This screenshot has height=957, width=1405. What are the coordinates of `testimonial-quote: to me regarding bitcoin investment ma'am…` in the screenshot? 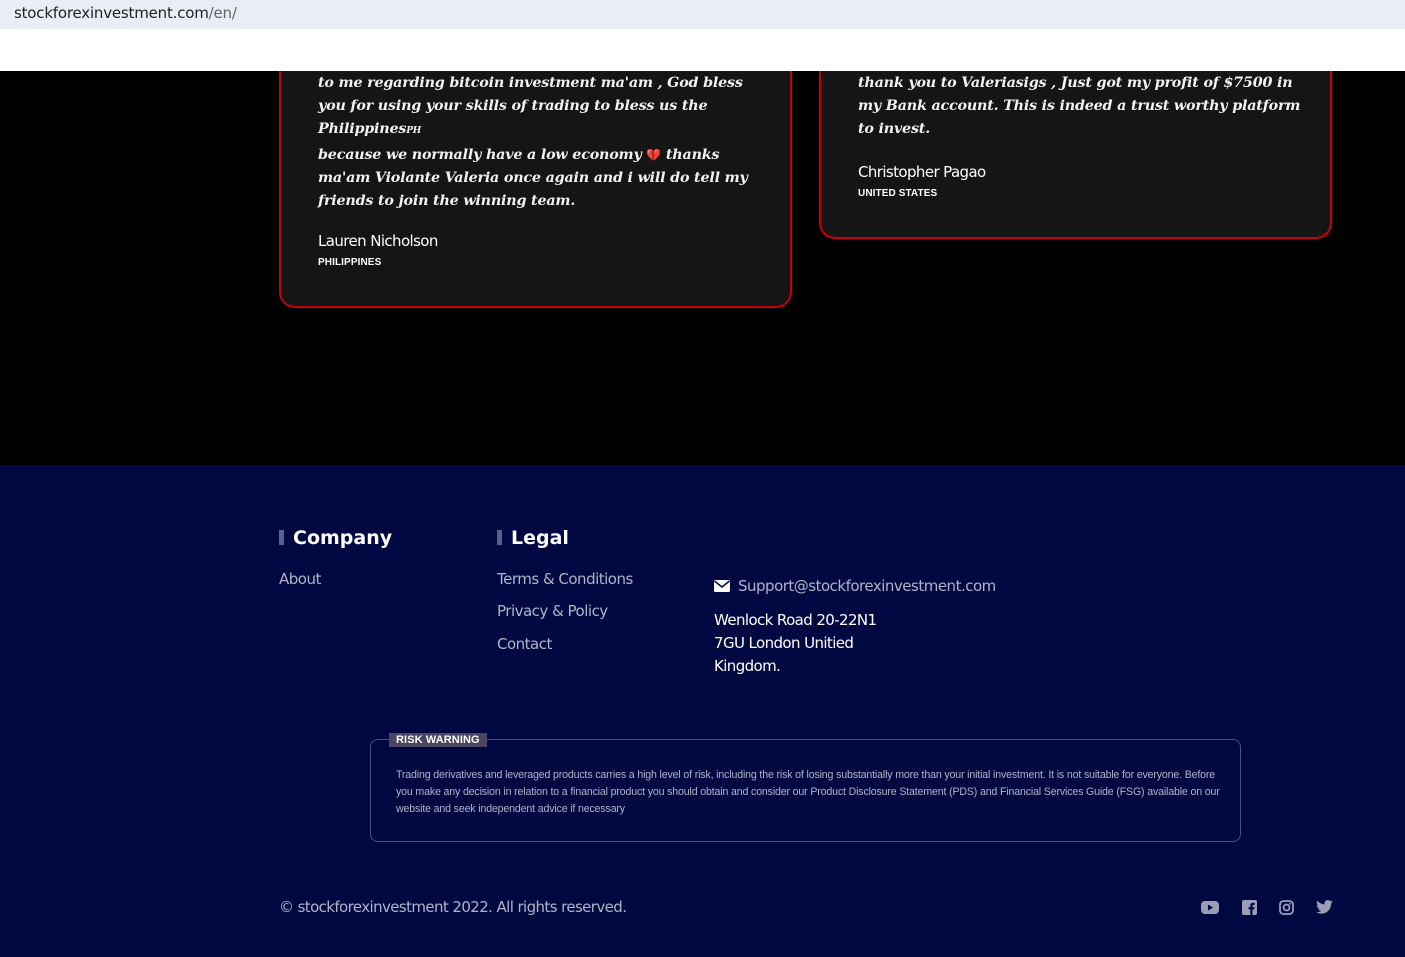 It's located at (533, 142).